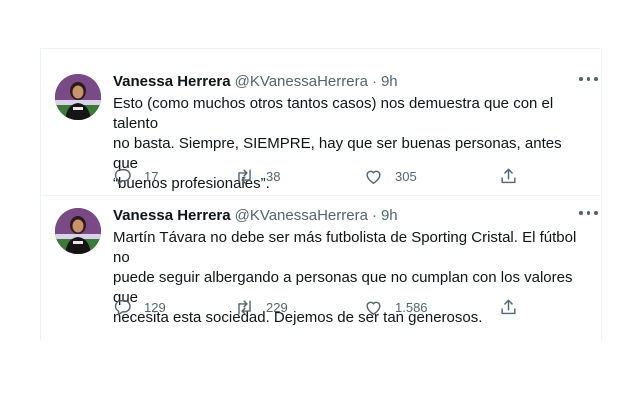 The width and height of the screenshot is (620, 413). What do you see at coordinates (320, 48) in the screenshot?
I see `timeline-top-border` at bounding box center [320, 48].